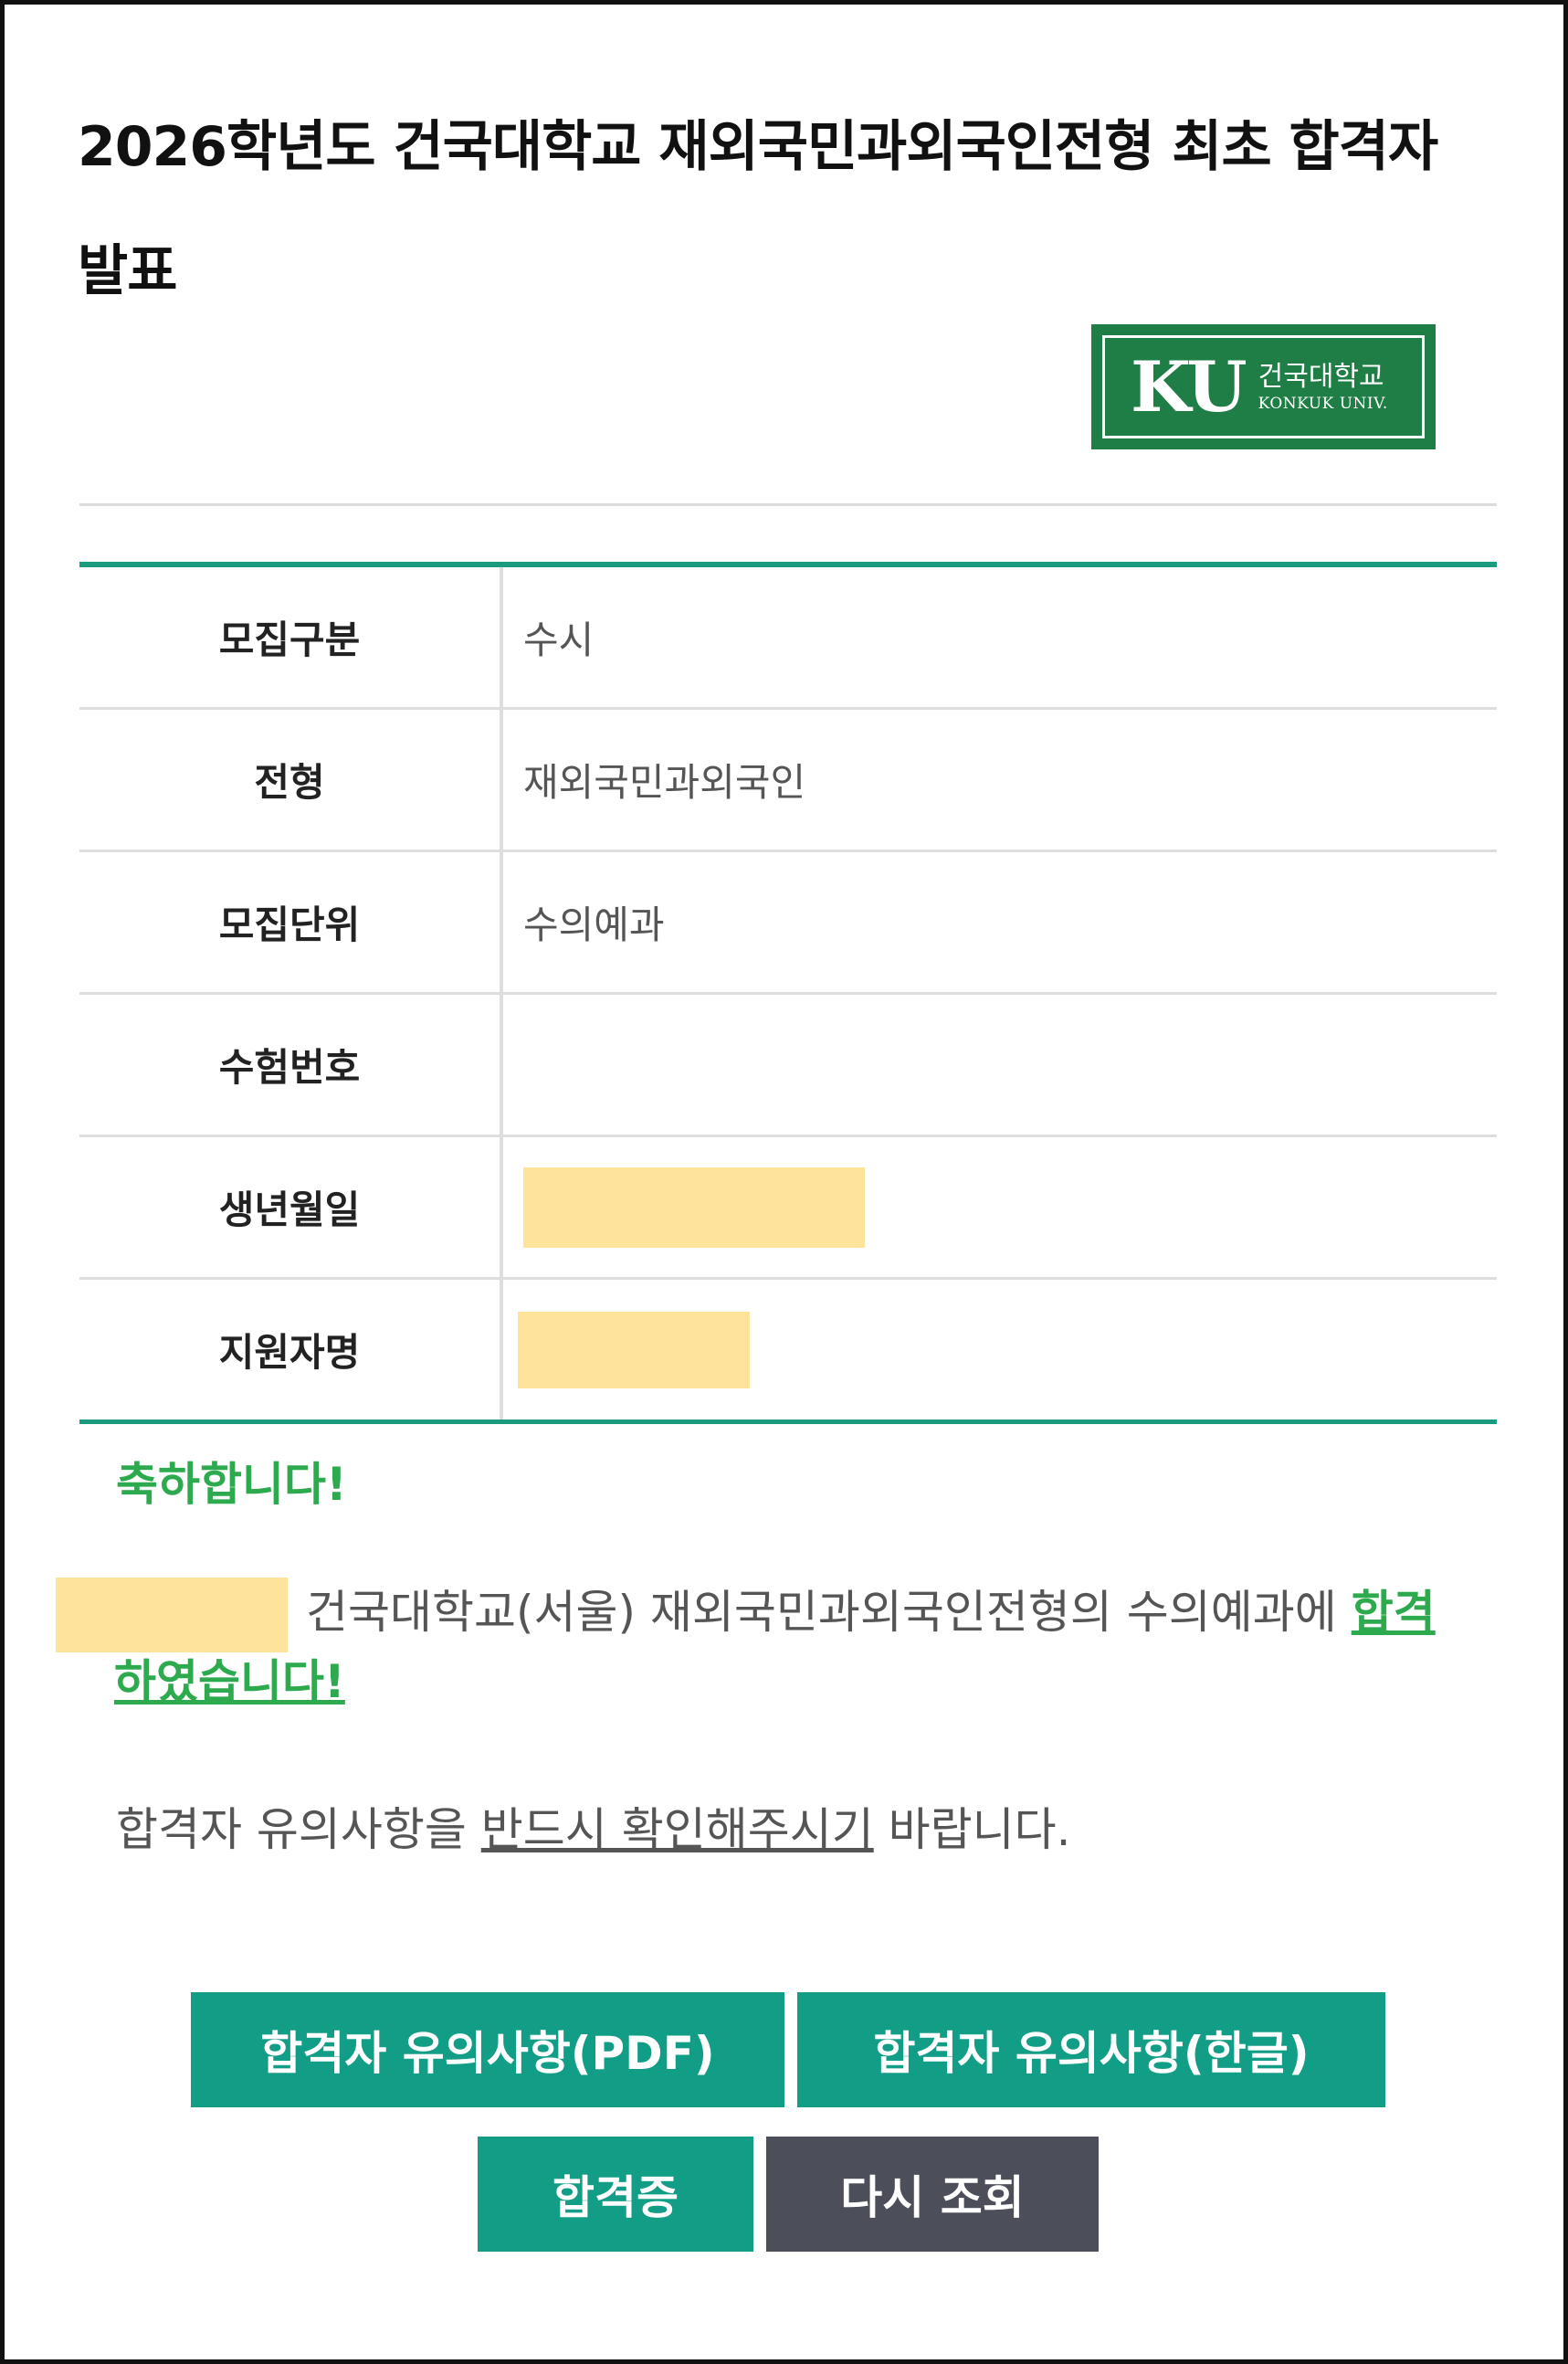 This screenshot has height=2364, width=1568. What do you see at coordinates (291, 780) in the screenshot?
I see `row-label: 전형` at bounding box center [291, 780].